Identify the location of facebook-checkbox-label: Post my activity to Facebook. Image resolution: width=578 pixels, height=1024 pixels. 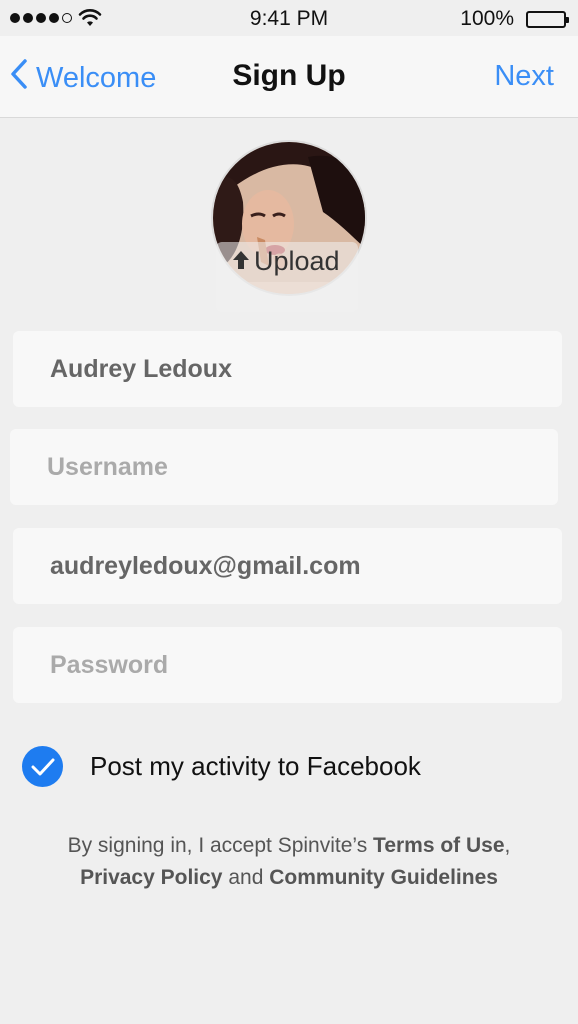
(255, 766).